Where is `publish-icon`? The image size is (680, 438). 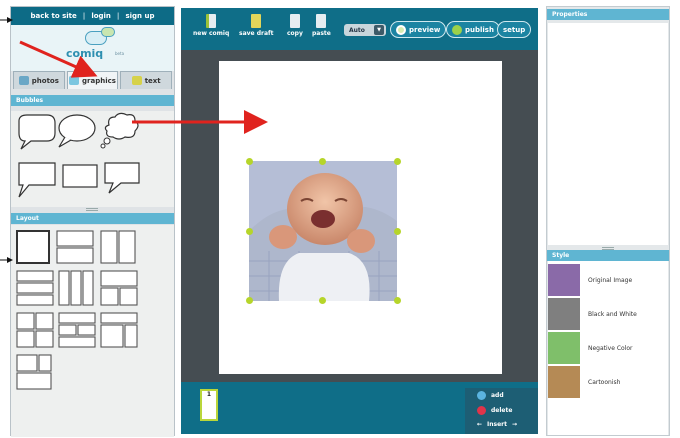
publish-icon is located at coordinates (457, 29).